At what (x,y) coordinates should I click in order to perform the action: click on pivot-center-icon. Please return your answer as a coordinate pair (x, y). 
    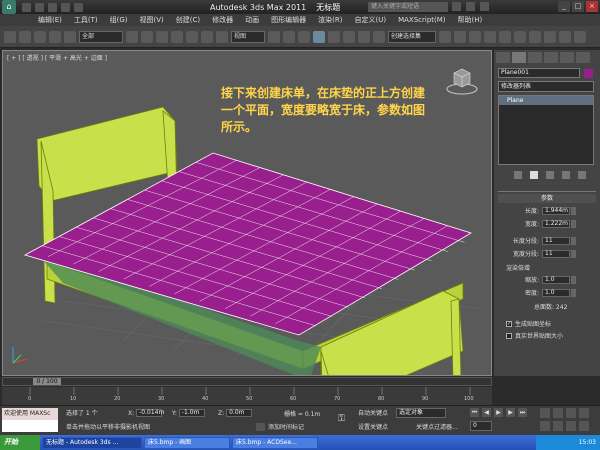
    Looking at the image, I should click on (274, 36).